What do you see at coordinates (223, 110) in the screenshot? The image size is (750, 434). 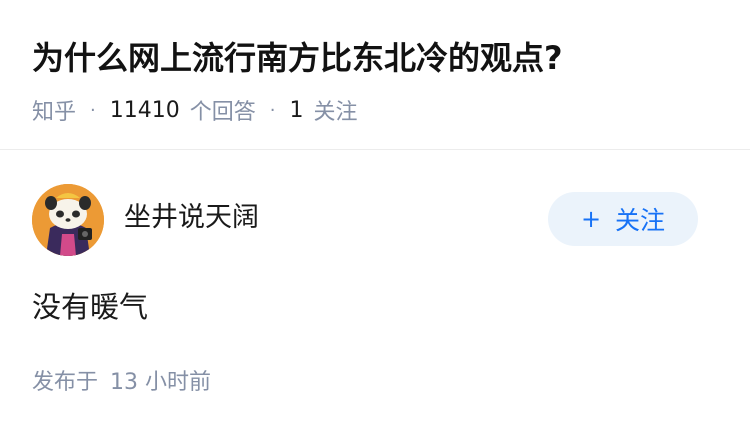 I see `answer-count-label: 个回答` at bounding box center [223, 110].